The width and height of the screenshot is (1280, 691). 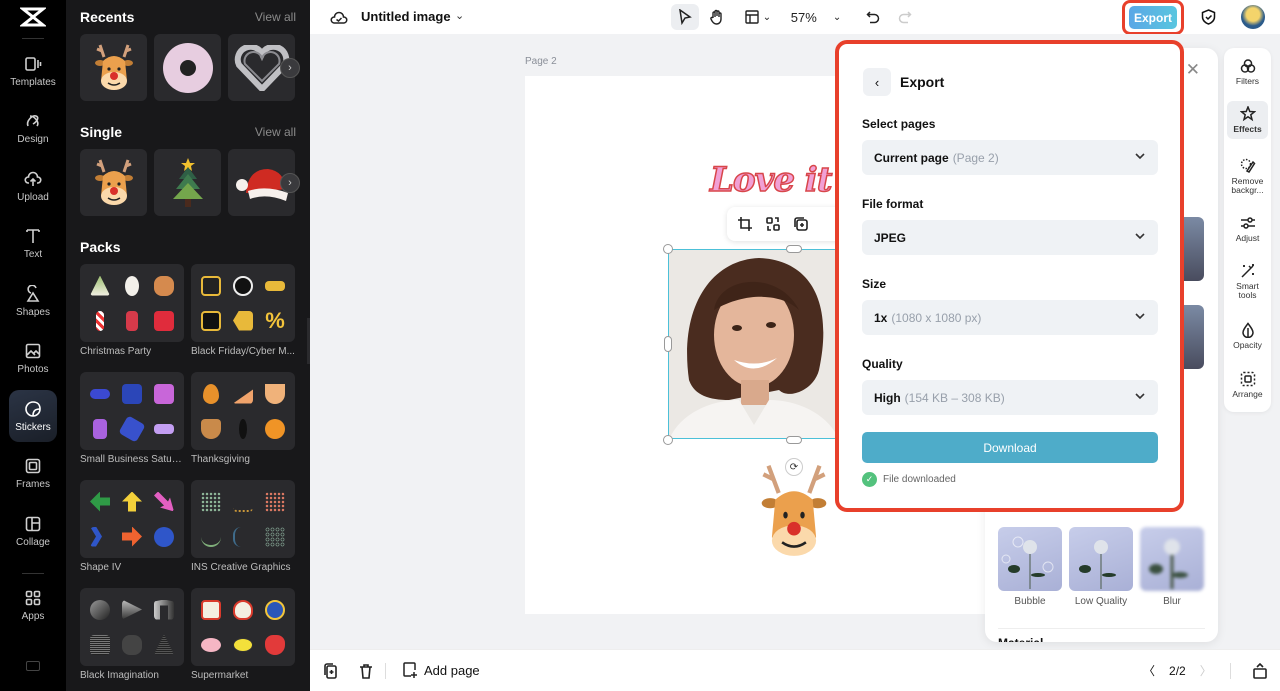 I want to click on next-page-button: 〉, so click(x=1206, y=670).